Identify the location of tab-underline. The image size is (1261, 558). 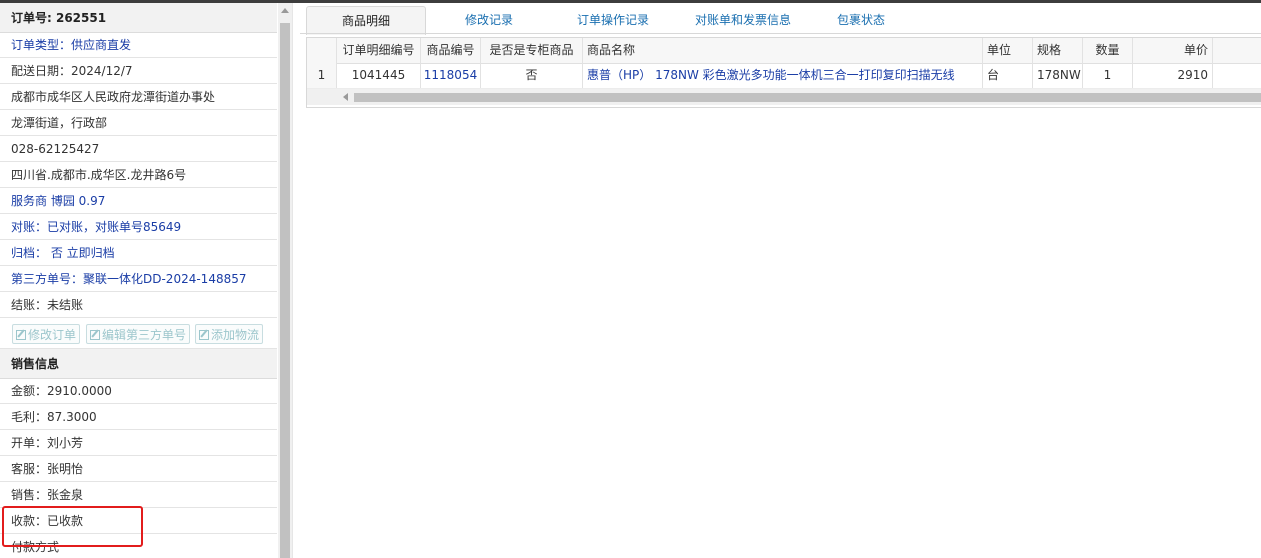
(780, 33).